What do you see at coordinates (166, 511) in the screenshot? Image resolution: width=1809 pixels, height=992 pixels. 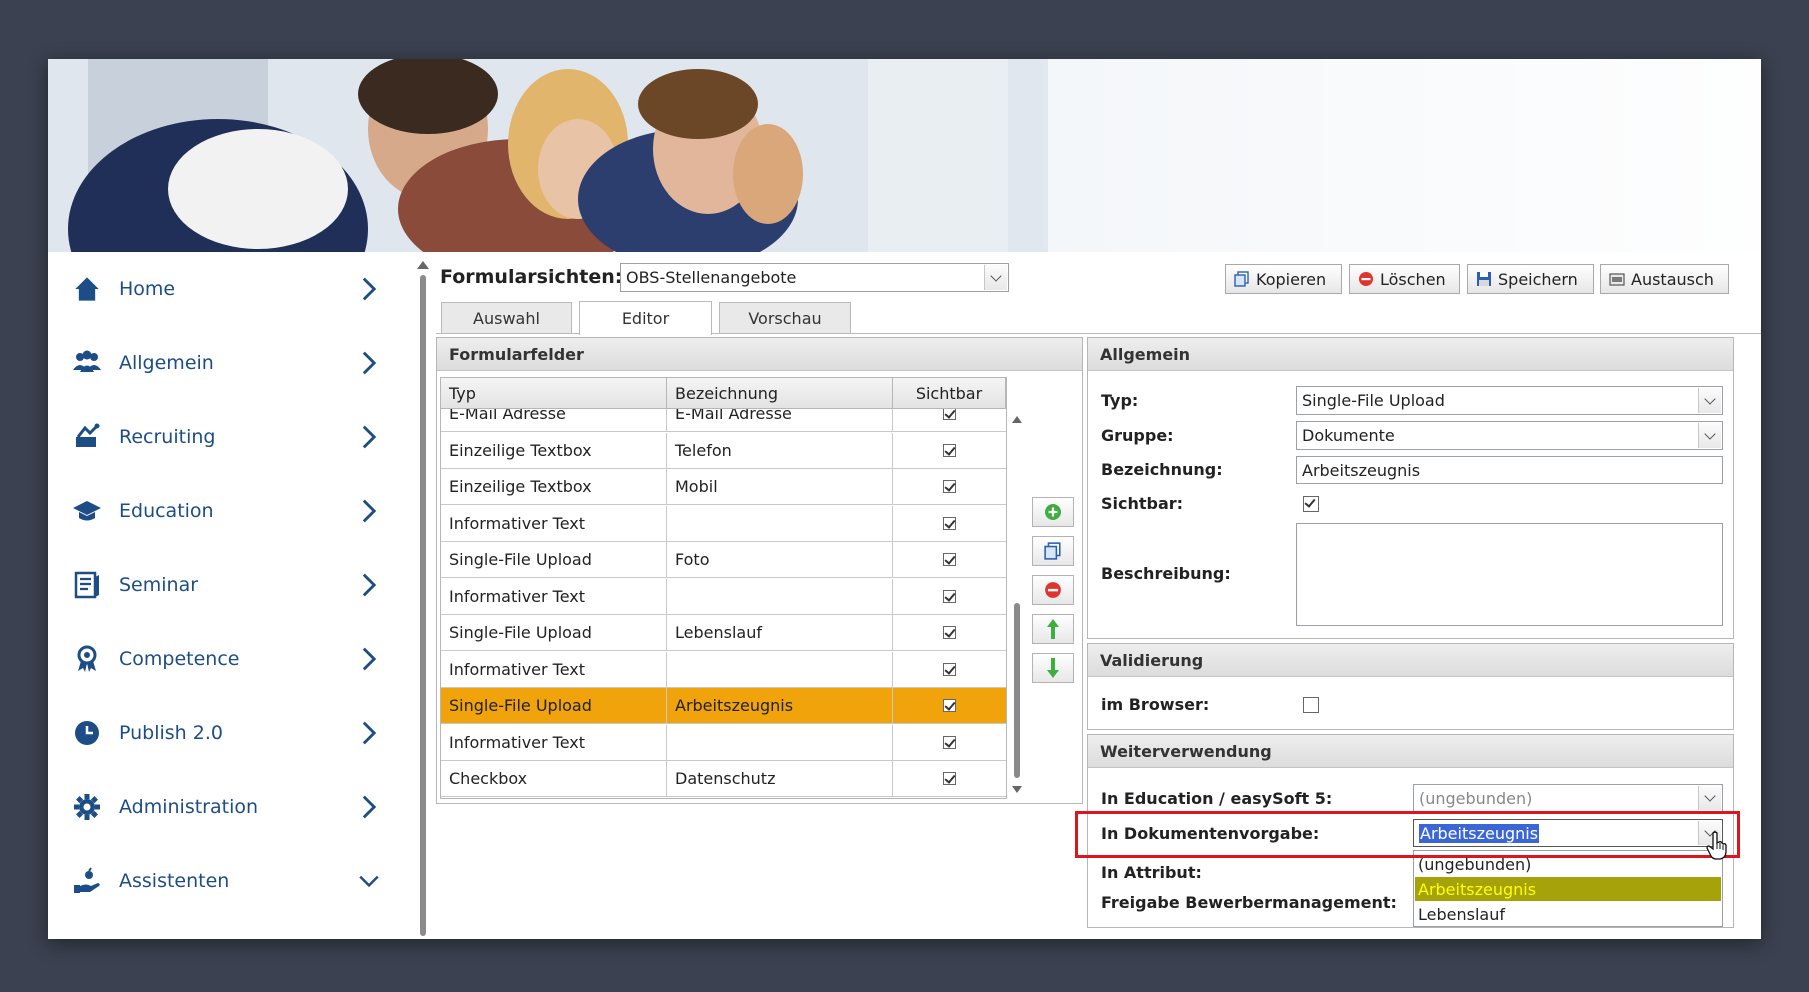 I see `sidebar-item-label: Education` at bounding box center [166, 511].